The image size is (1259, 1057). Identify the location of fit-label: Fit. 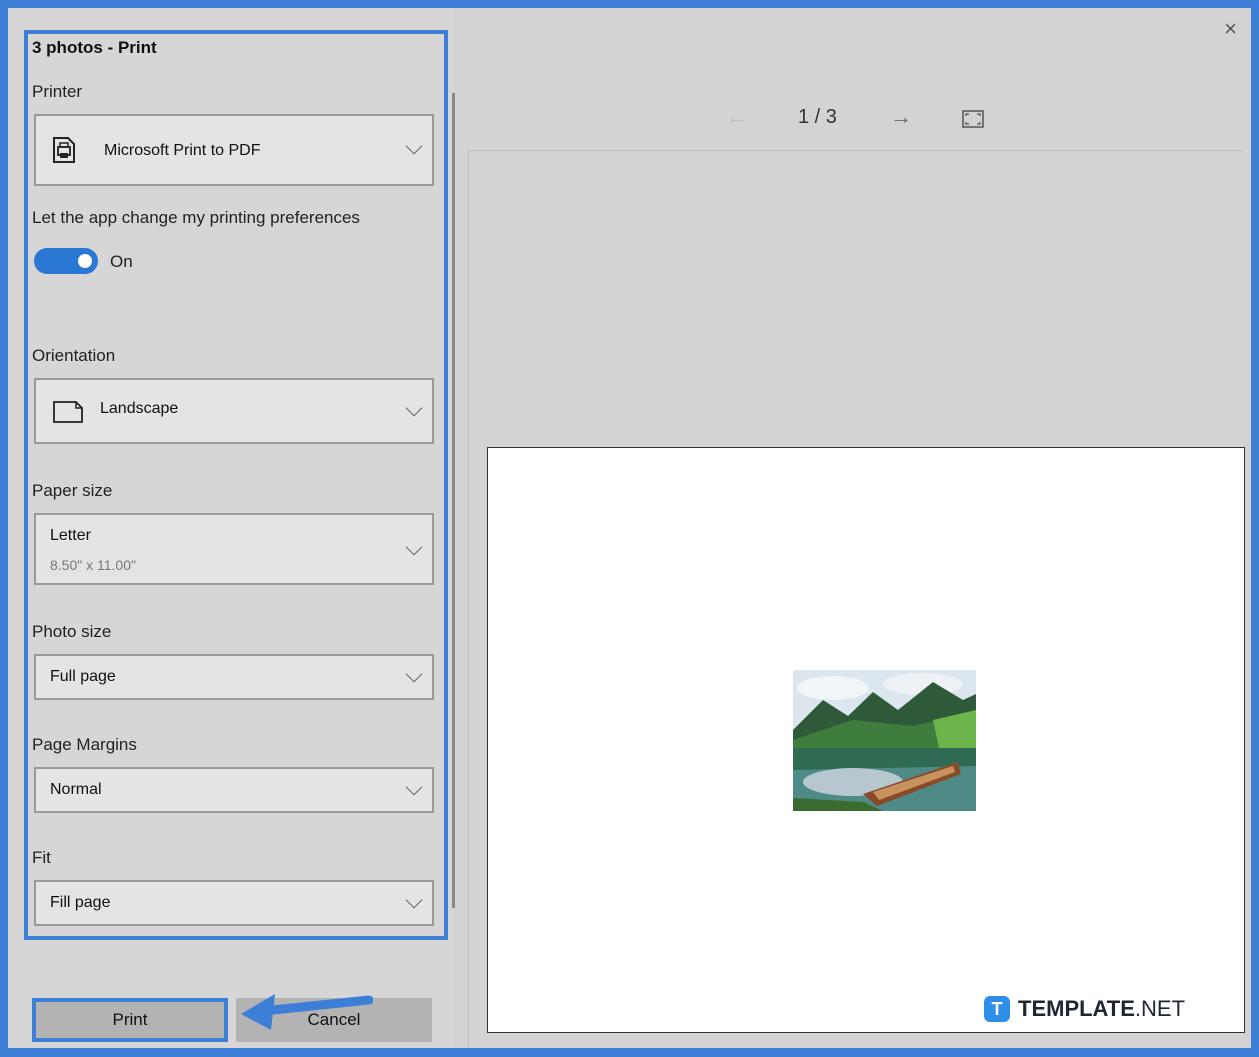
(41, 857).